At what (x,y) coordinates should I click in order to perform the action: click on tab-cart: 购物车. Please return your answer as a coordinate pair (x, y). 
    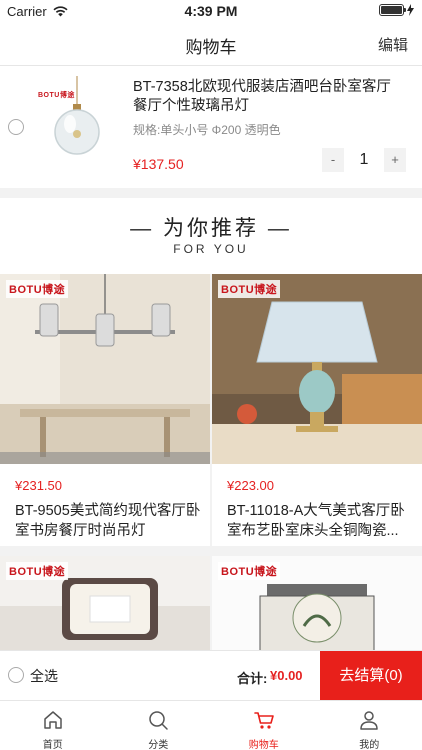
    Looking at the image, I should click on (264, 725).